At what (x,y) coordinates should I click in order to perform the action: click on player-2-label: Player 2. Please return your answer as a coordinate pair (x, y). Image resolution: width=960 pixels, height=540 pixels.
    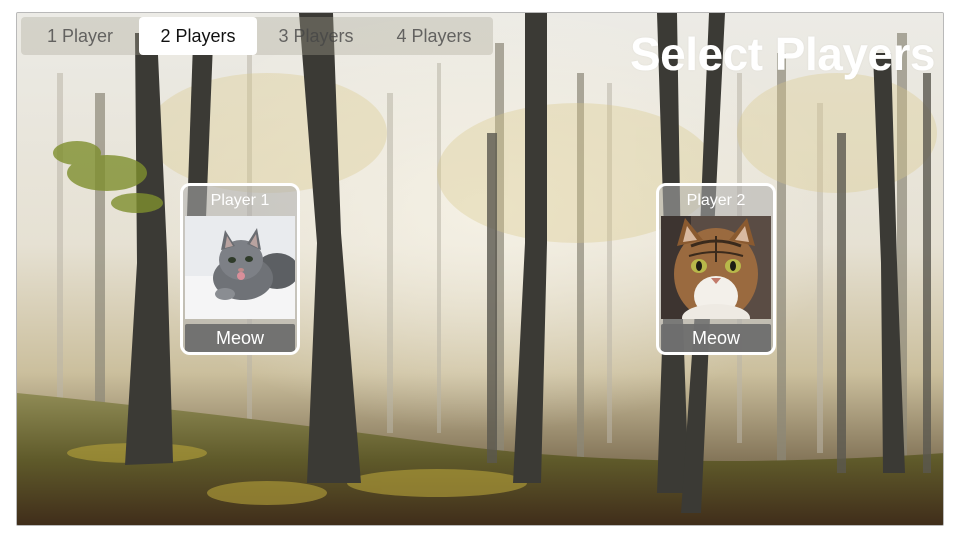
    Looking at the image, I should click on (716, 200).